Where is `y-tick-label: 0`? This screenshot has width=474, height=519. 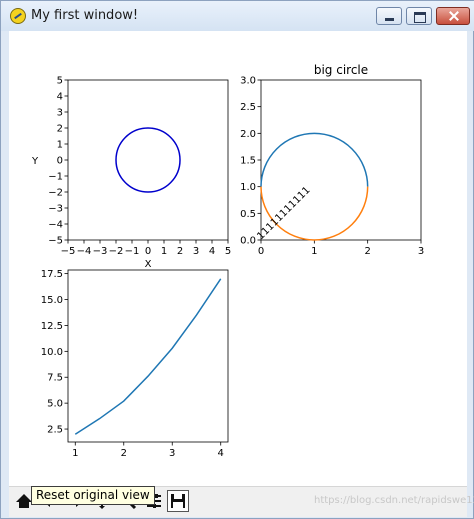
y-tick-label: 0 is located at coordinates (60, 161).